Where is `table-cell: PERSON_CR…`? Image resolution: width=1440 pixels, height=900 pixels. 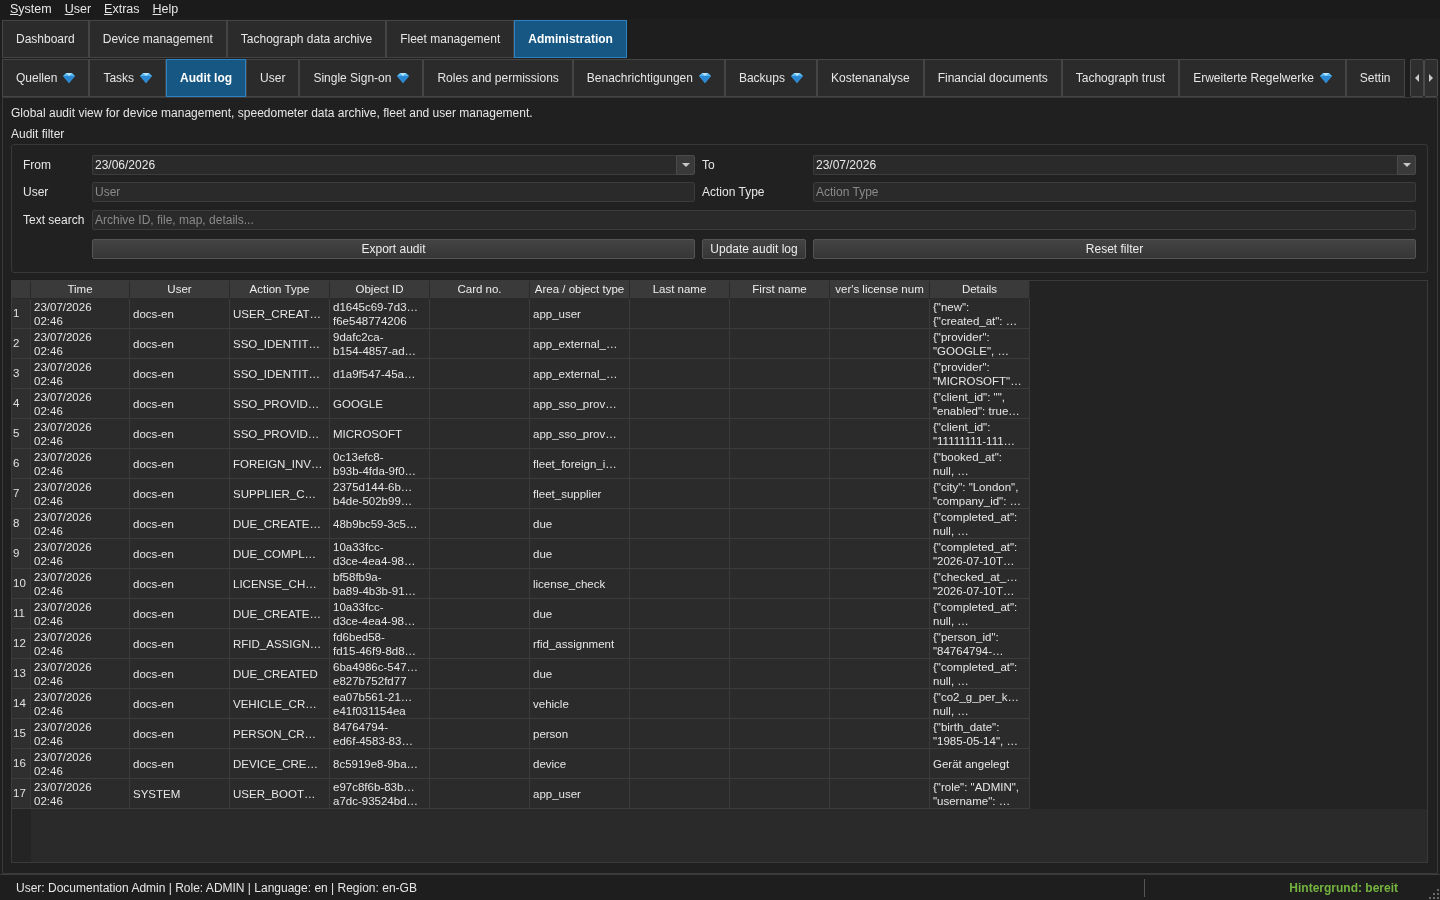
table-cell: PERSON_CR… is located at coordinates (280, 734).